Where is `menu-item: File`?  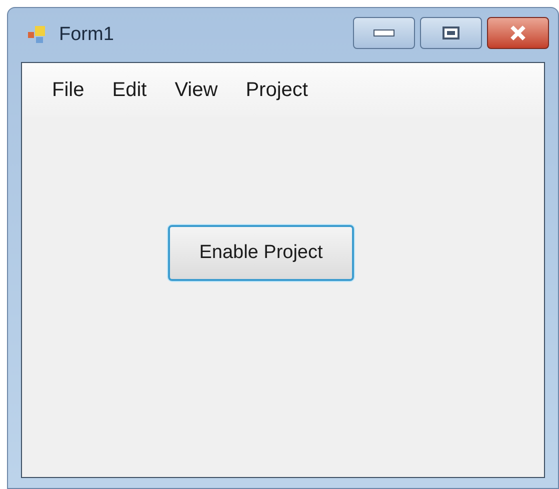
menu-item: File is located at coordinates (68, 90).